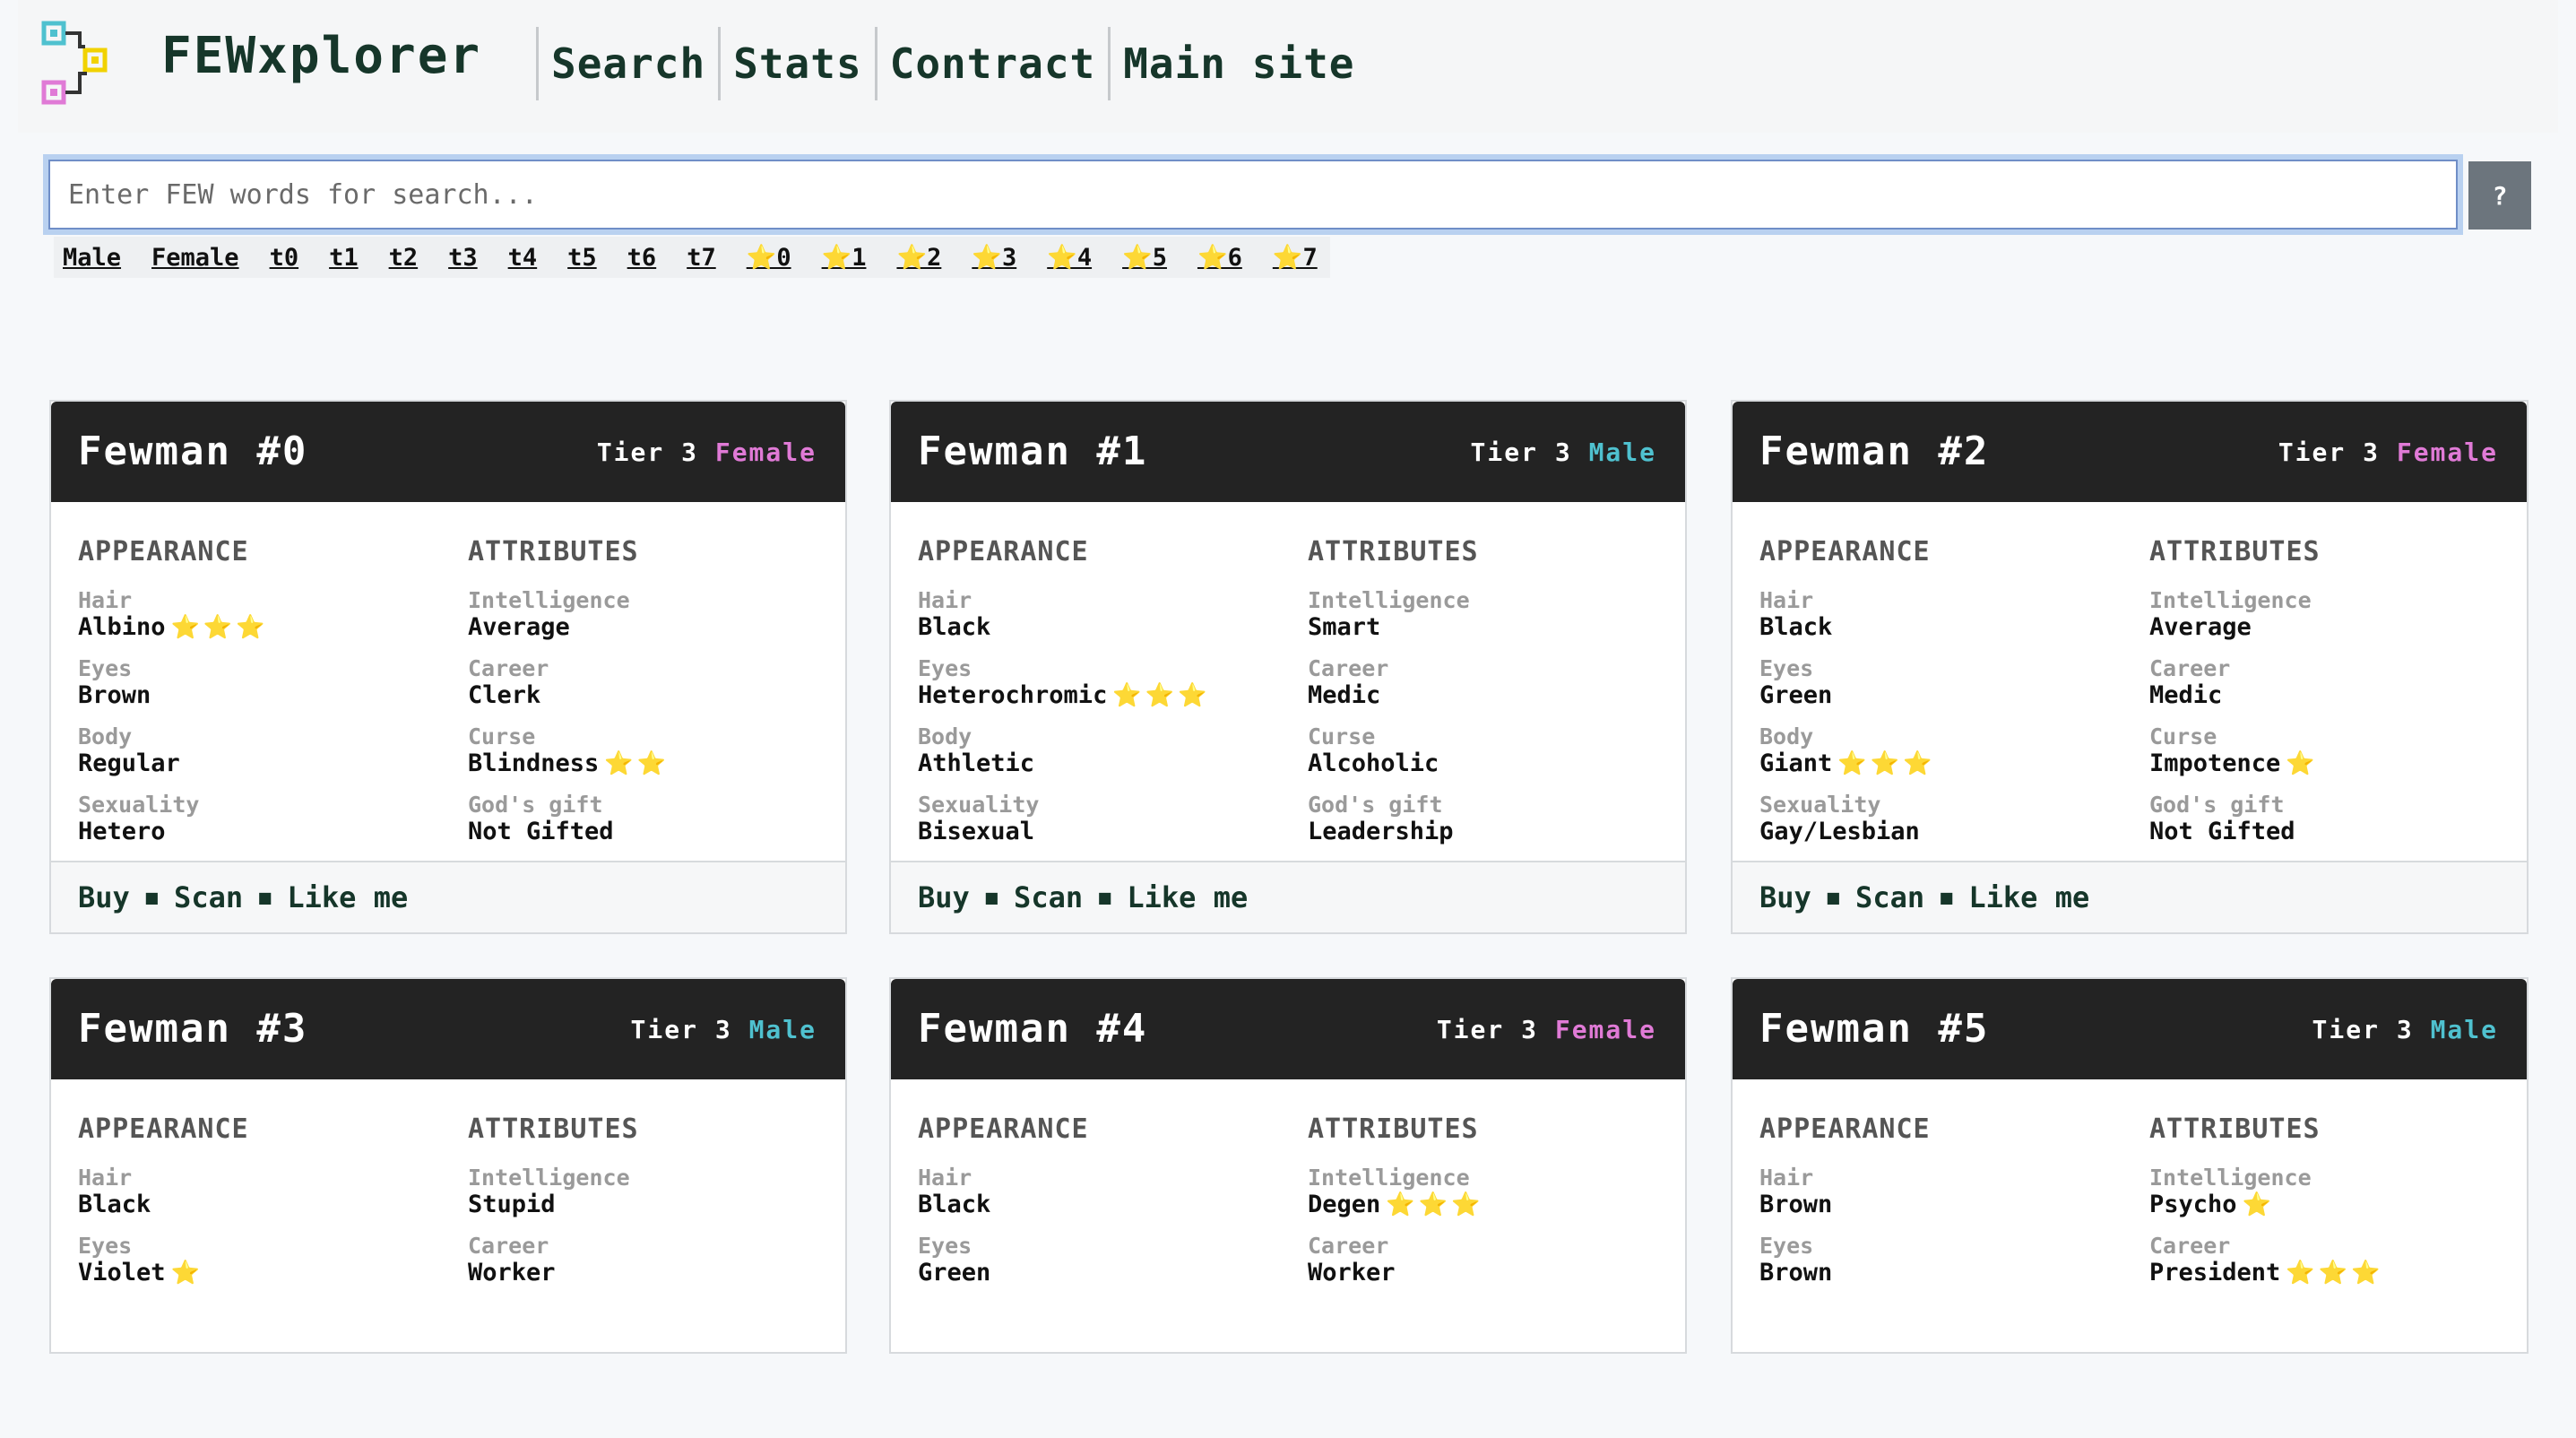 This screenshot has width=2576, height=1438. What do you see at coordinates (1239, 63) in the screenshot?
I see `nav-main-site: Main site` at bounding box center [1239, 63].